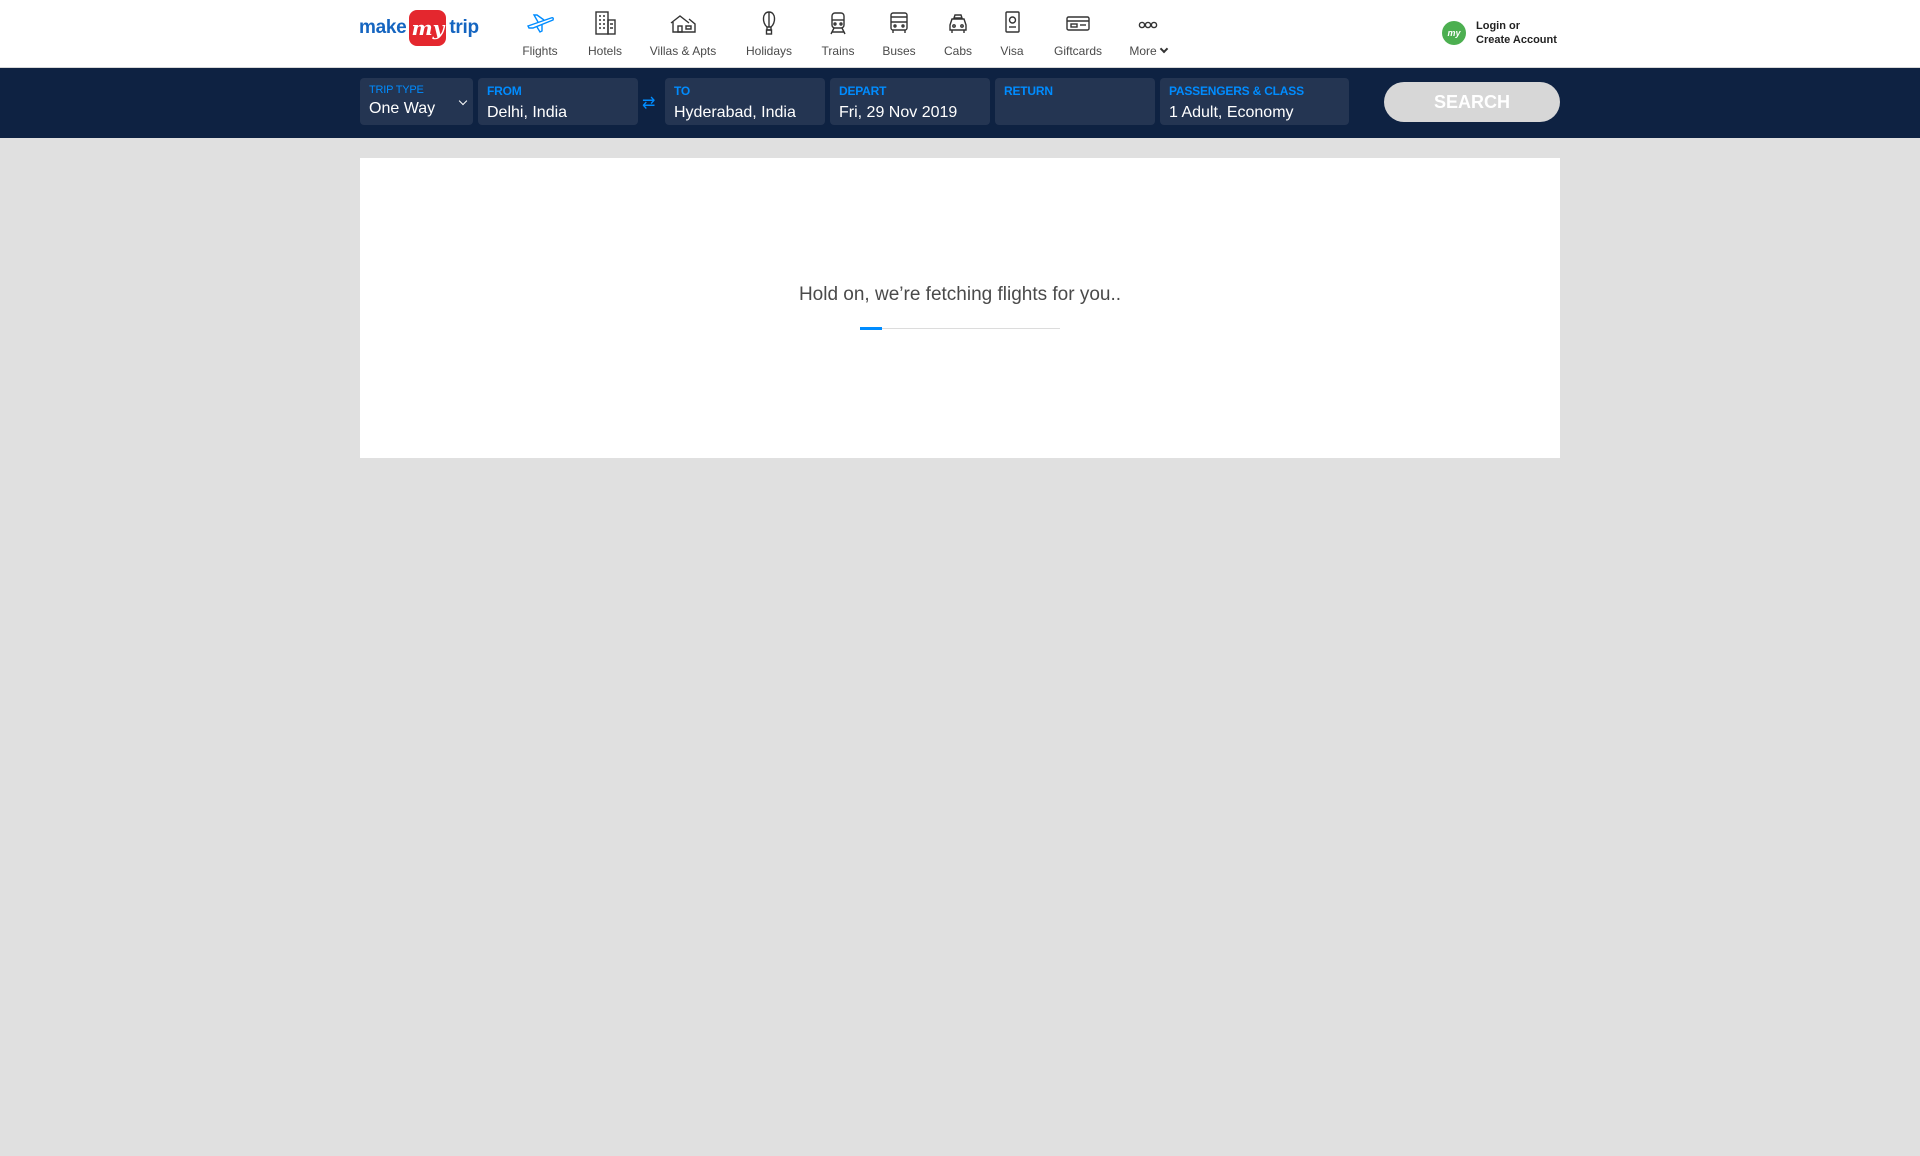  What do you see at coordinates (769, 51) in the screenshot?
I see `nav-label-holidays: Holidays` at bounding box center [769, 51].